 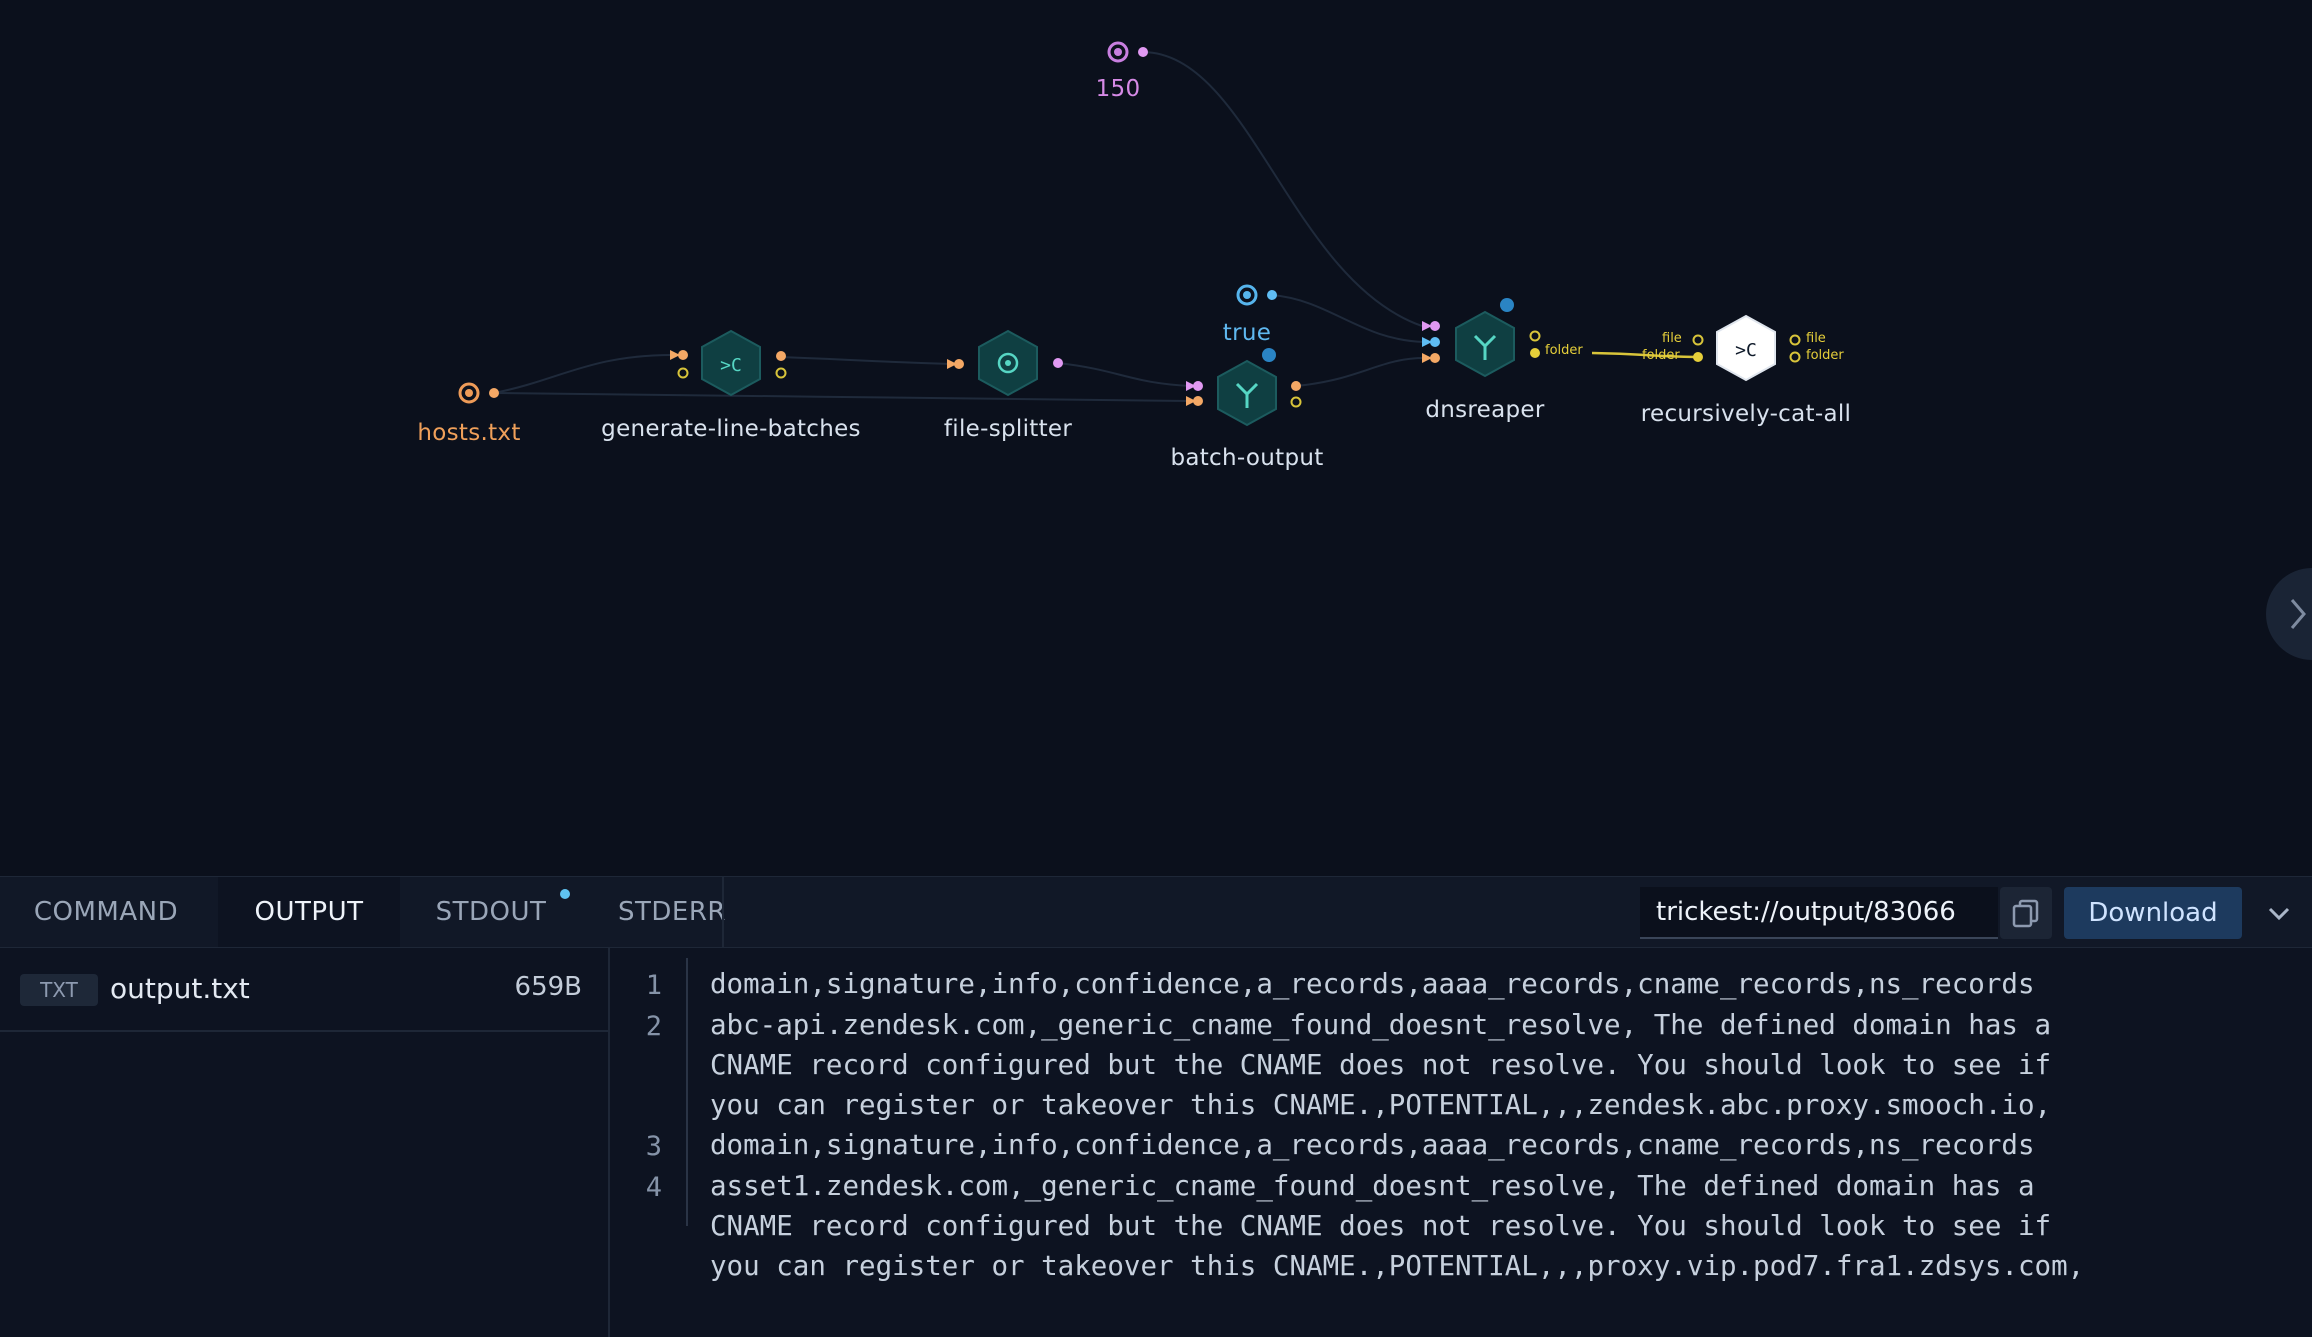 What do you see at coordinates (1825, 355) in the screenshot?
I see `cat-folder-out-label: folder` at bounding box center [1825, 355].